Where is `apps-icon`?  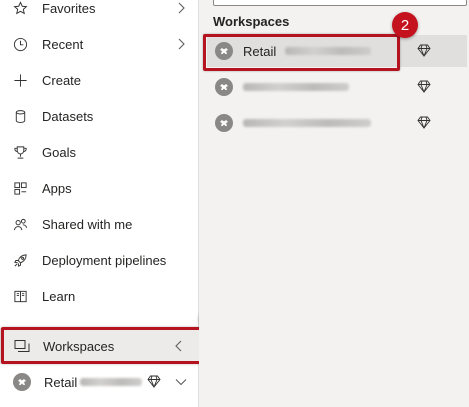
apps-icon is located at coordinates (20, 188).